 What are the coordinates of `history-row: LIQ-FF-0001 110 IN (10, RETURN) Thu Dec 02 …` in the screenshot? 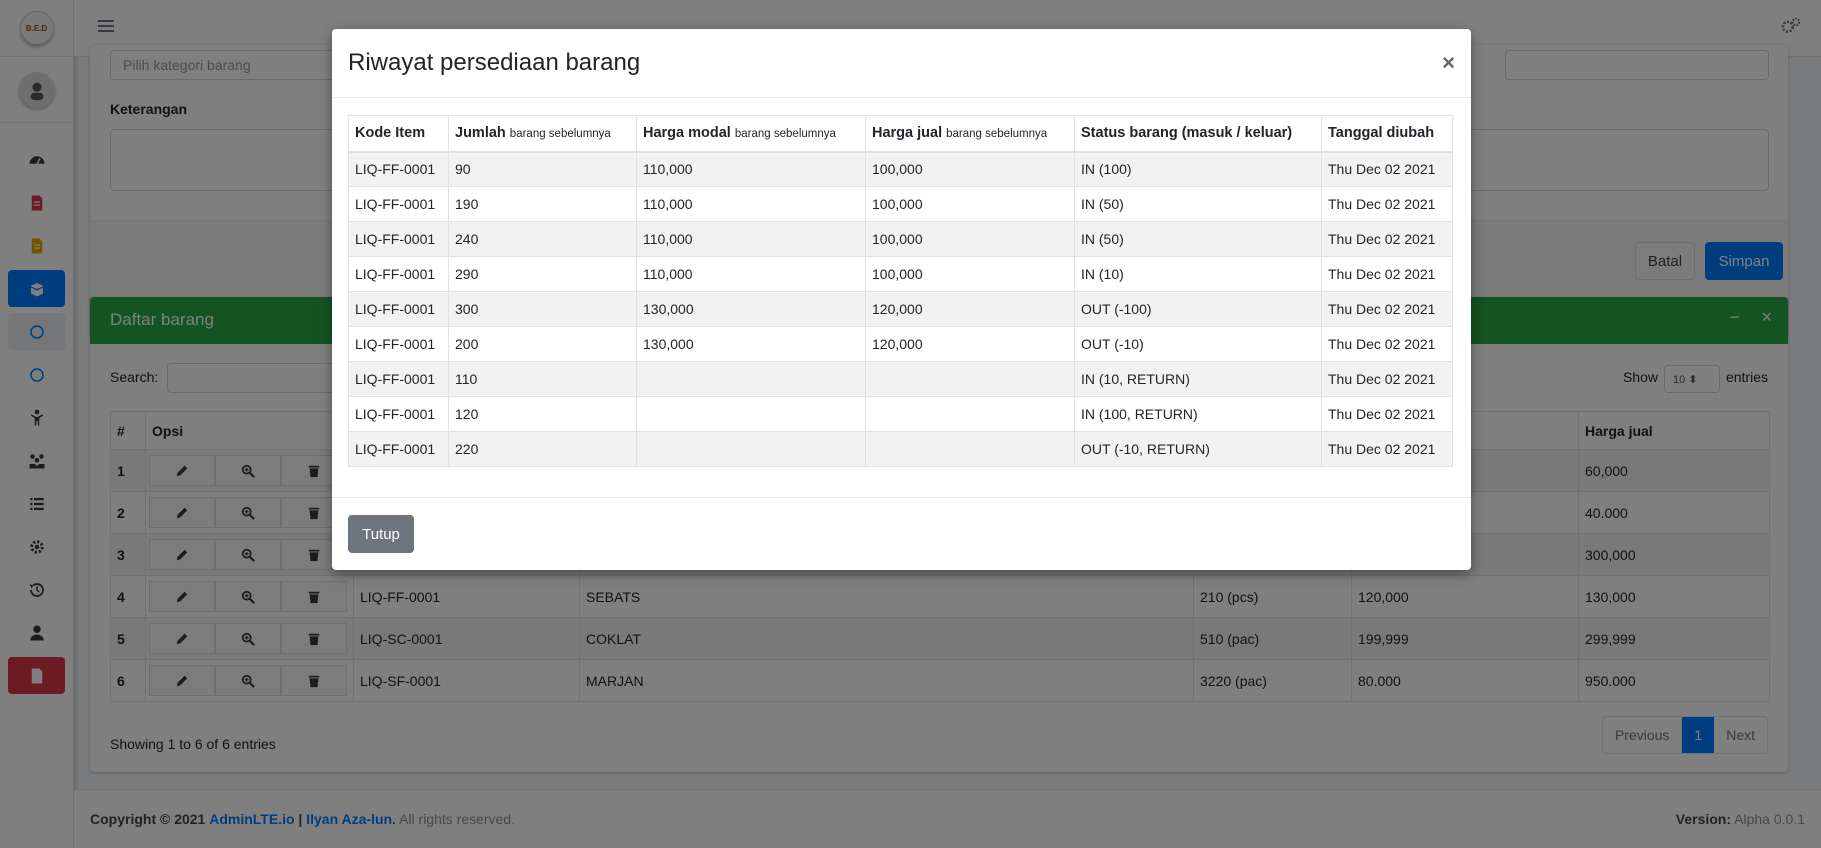 It's located at (900, 379).